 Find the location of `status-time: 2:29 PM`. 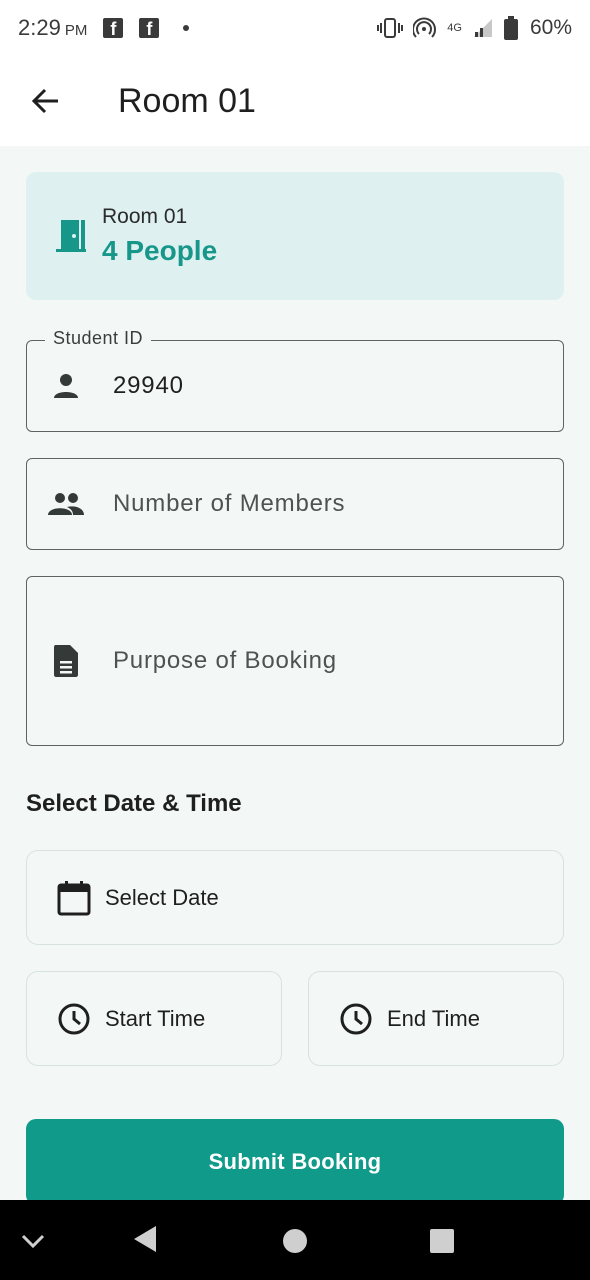

status-time: 2:29 PM is located at coordinates (53, 27).